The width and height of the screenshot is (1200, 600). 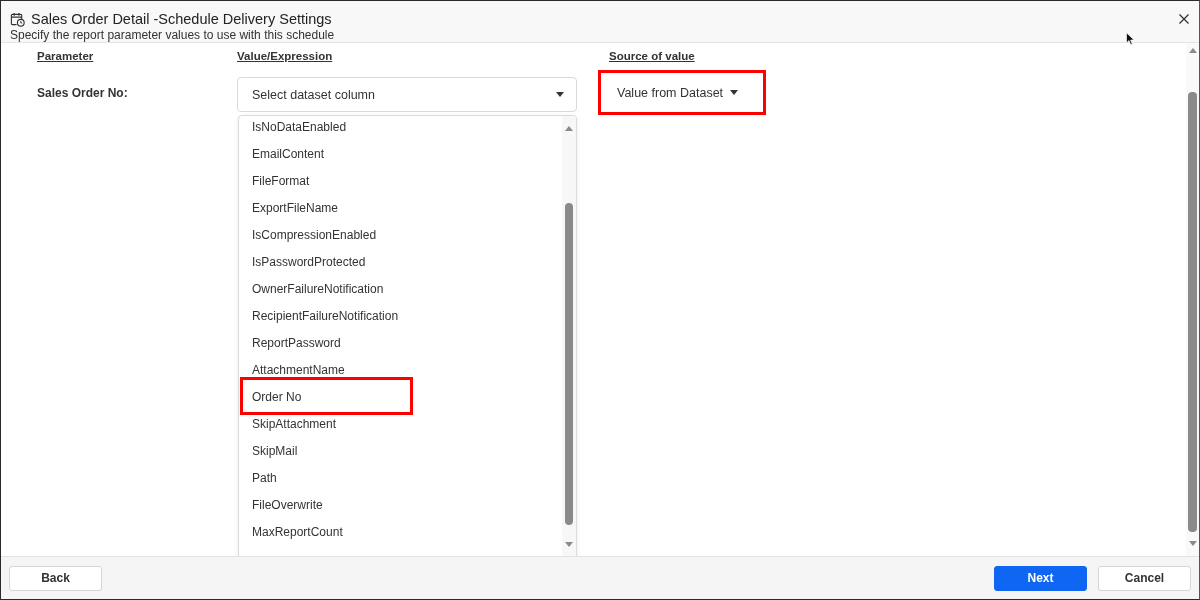 I want to click on dialog-subtitle: Specify the report parameter values to use with this schedule, so click(x=172, y=35).